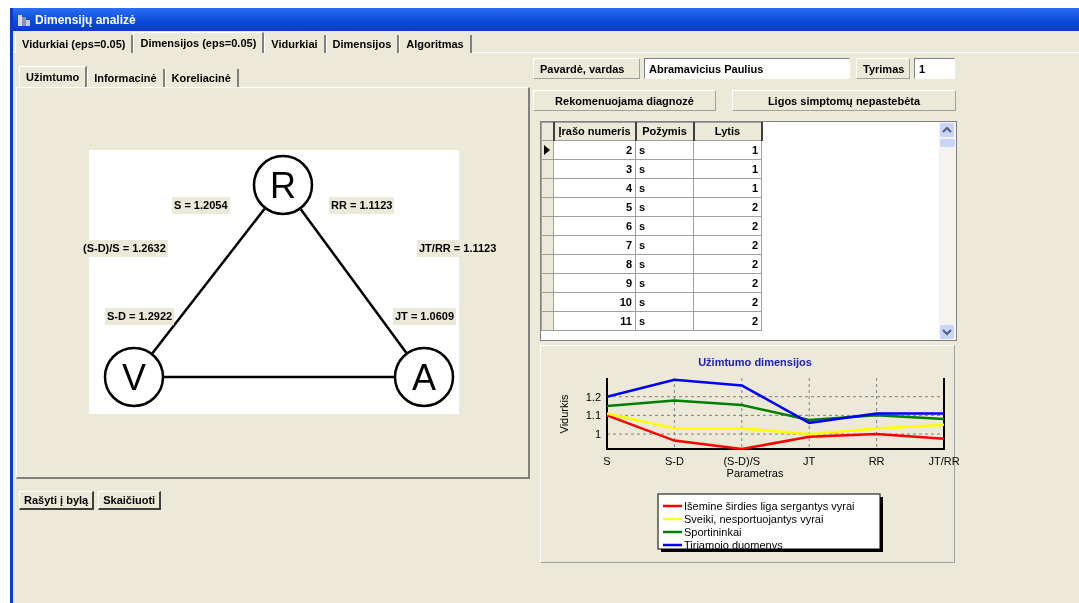 The image size is (1079, 603). I want to click on table-cell: 7, so click(628, 244).